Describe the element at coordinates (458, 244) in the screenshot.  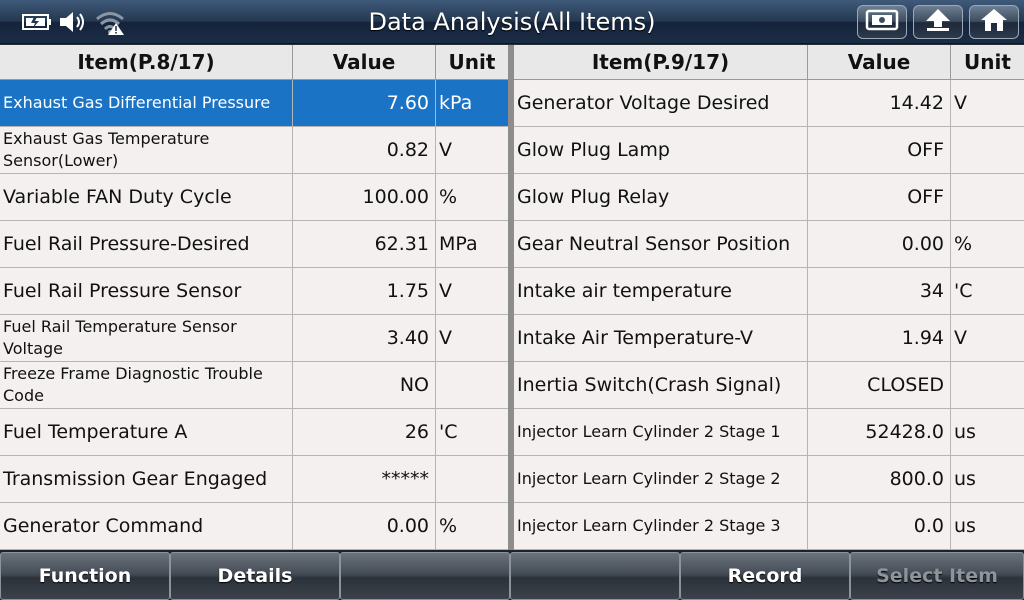
I see `item-unit: MPa` at that location.